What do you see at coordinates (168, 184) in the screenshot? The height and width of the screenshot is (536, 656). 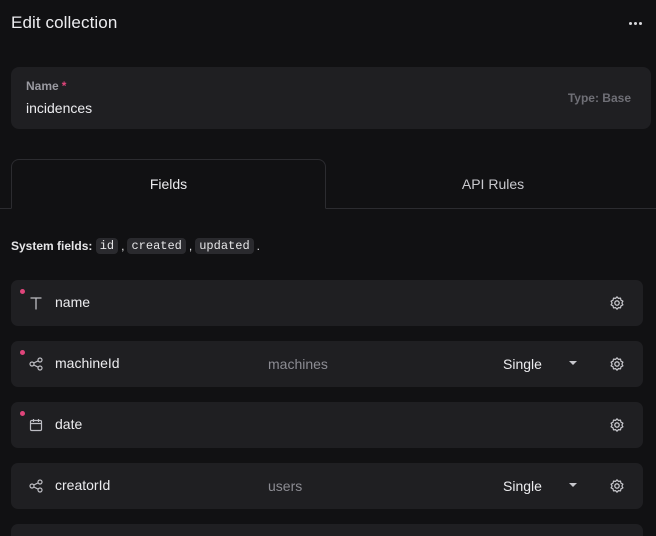 I see `tab-fields: Fields` at bounding box center [168, 184].